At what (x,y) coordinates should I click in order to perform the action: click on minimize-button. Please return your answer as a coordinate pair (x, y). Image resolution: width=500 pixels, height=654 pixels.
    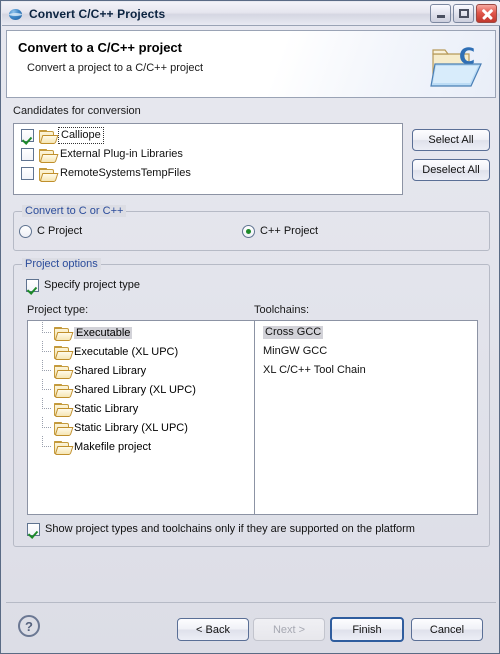
    Looking at the image, I should click on (440, 13).